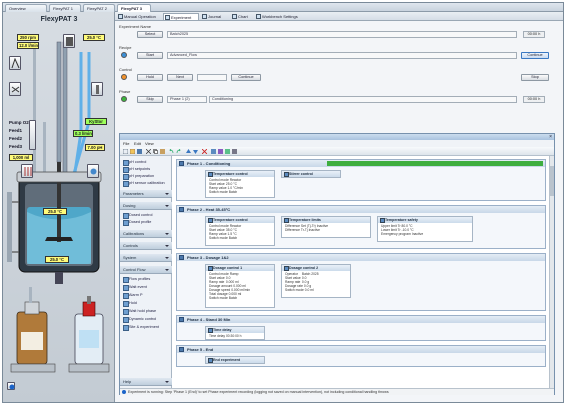 The width and height of the screenshot is (566, 405). I want to click on save-icon, so click(139, 151).